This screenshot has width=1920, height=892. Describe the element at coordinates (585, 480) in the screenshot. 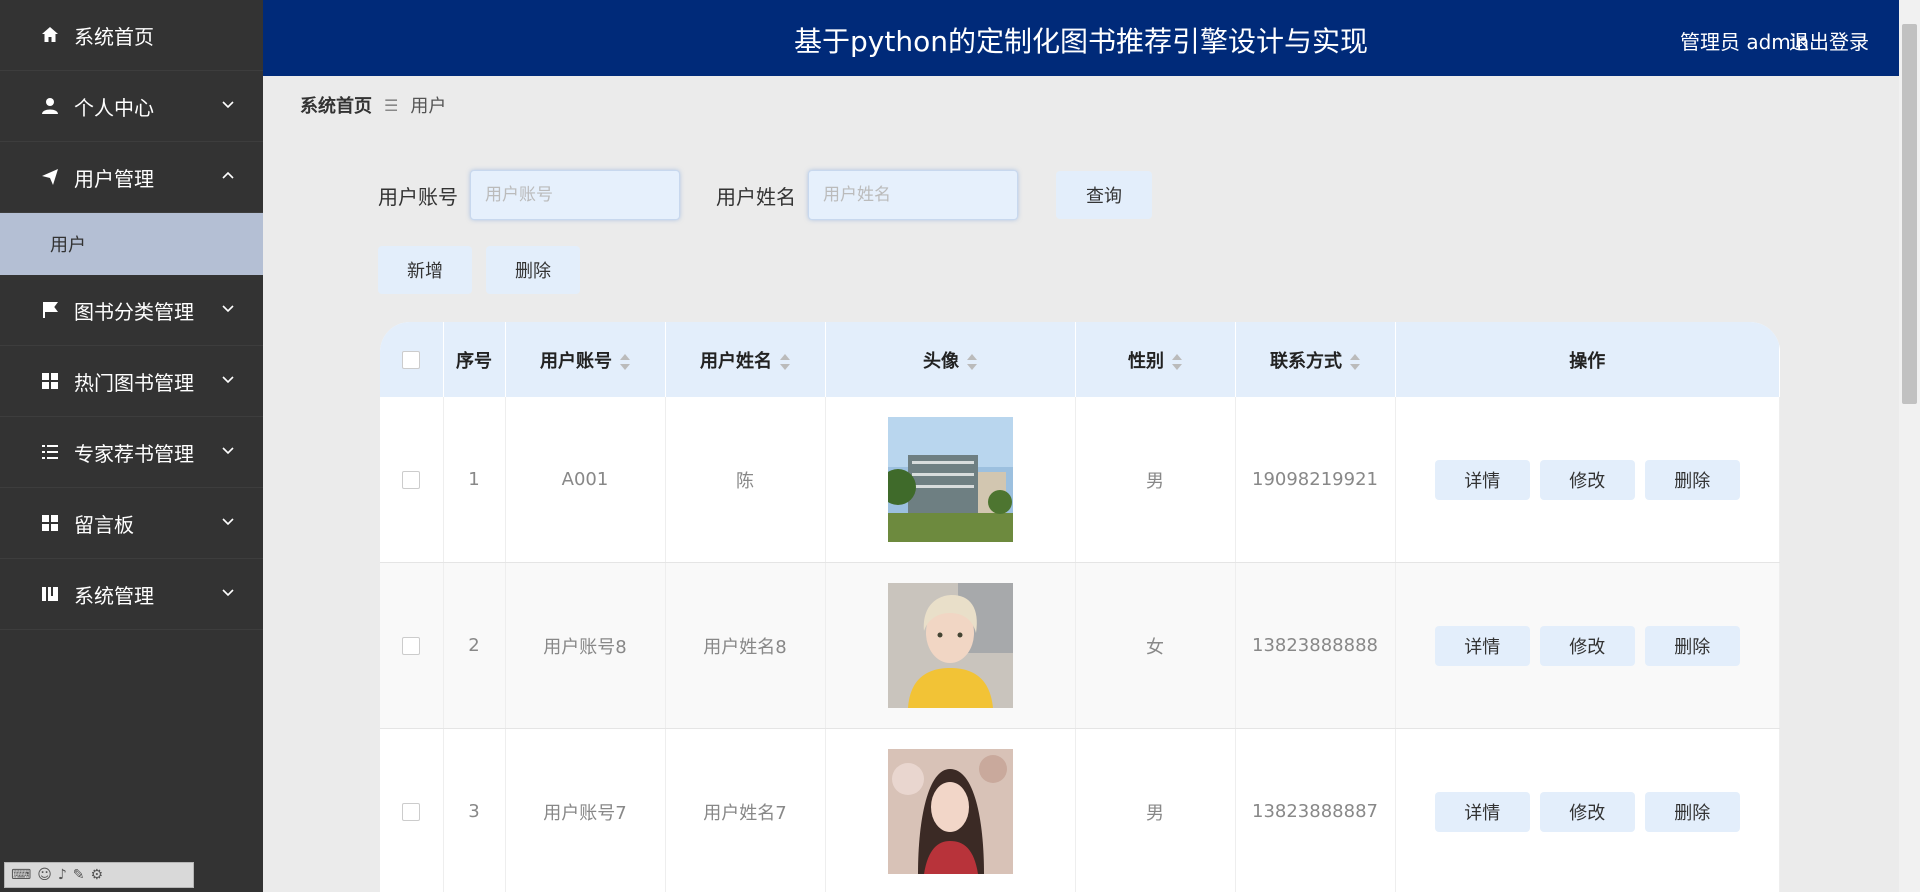

I see `cell-account: A001` at that location.